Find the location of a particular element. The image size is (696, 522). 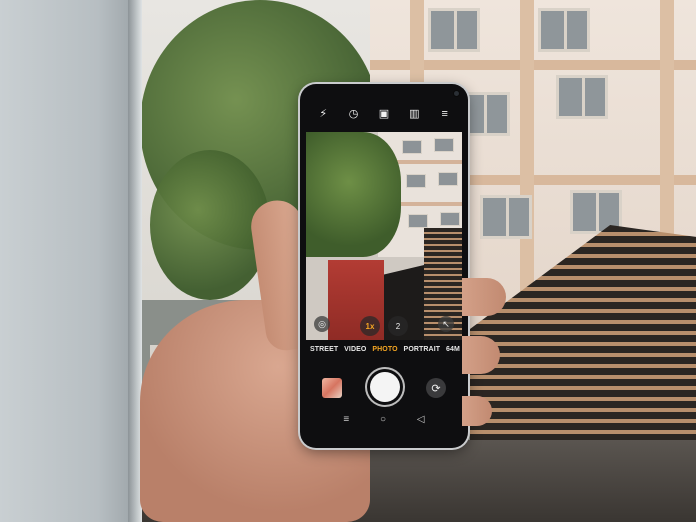

recent-apps-icon: ≡ is located at coordinates (346, 419).